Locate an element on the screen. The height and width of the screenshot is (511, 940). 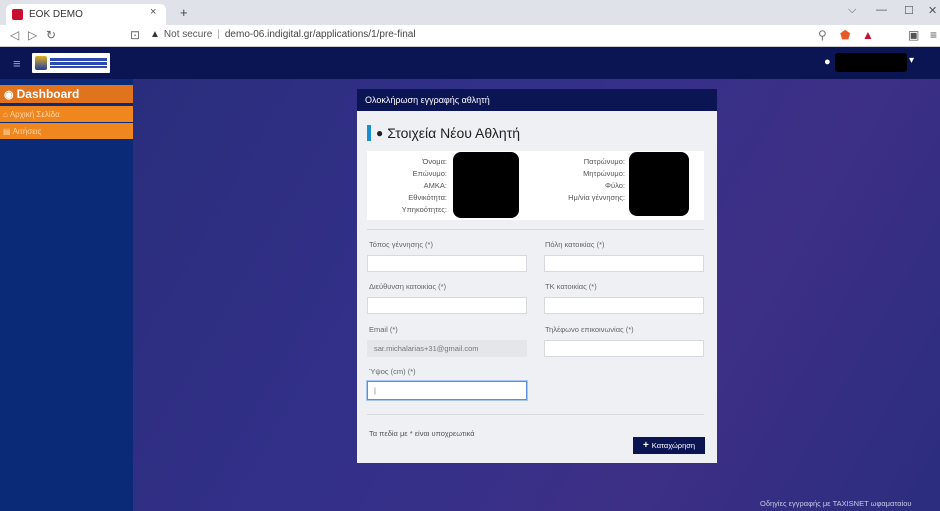
tab-title: EOK DEMO is located at coordinates (56, 14).